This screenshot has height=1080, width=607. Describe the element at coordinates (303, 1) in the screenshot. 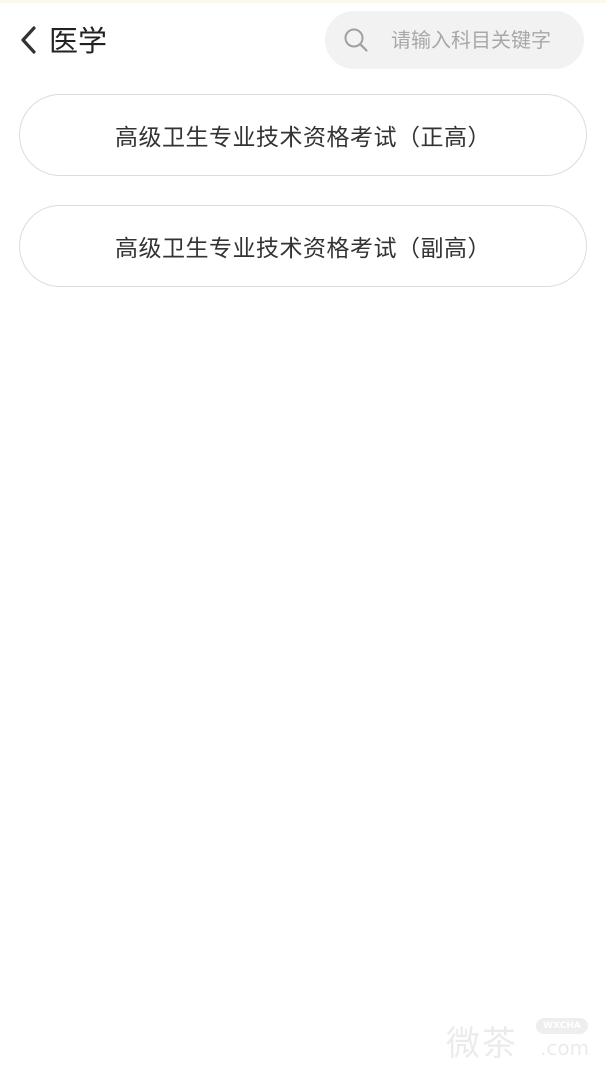

I see `top-accent-strip` at that location.